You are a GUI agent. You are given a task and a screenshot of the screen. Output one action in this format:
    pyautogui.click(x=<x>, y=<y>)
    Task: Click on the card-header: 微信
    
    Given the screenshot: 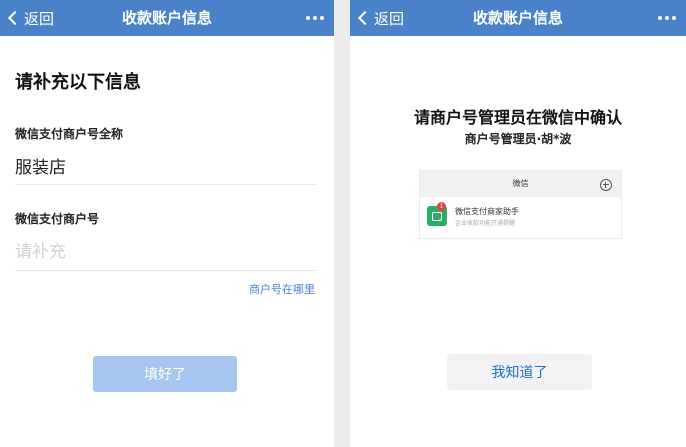 What is the action you would take?
    pyautogui.click(x=520, y=184)
    